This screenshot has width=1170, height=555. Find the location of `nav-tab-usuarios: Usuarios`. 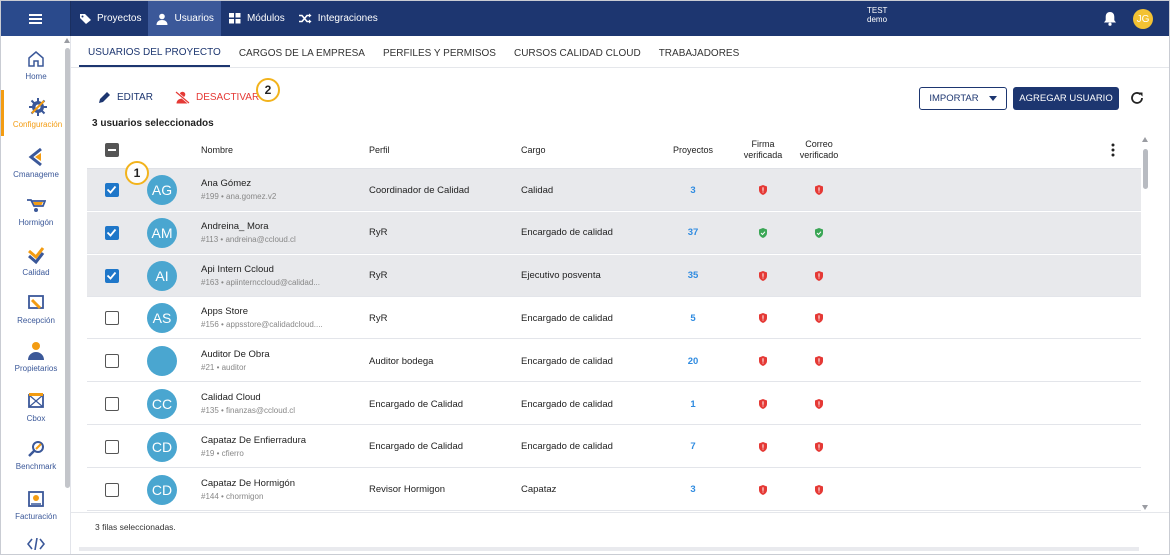

nav-tab-usuarios: Usuarios is located at coordinates (184, 18).